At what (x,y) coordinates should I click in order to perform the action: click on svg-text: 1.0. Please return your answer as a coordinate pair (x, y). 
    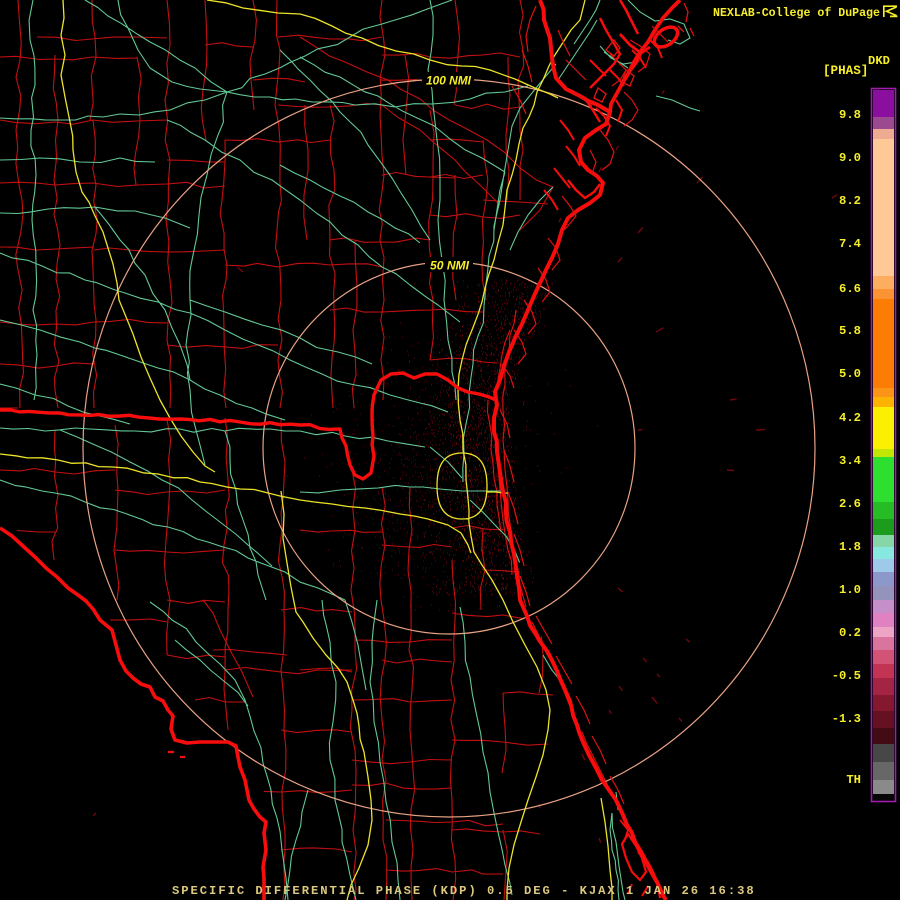
    Looking at the image, I should click on (850, 590).